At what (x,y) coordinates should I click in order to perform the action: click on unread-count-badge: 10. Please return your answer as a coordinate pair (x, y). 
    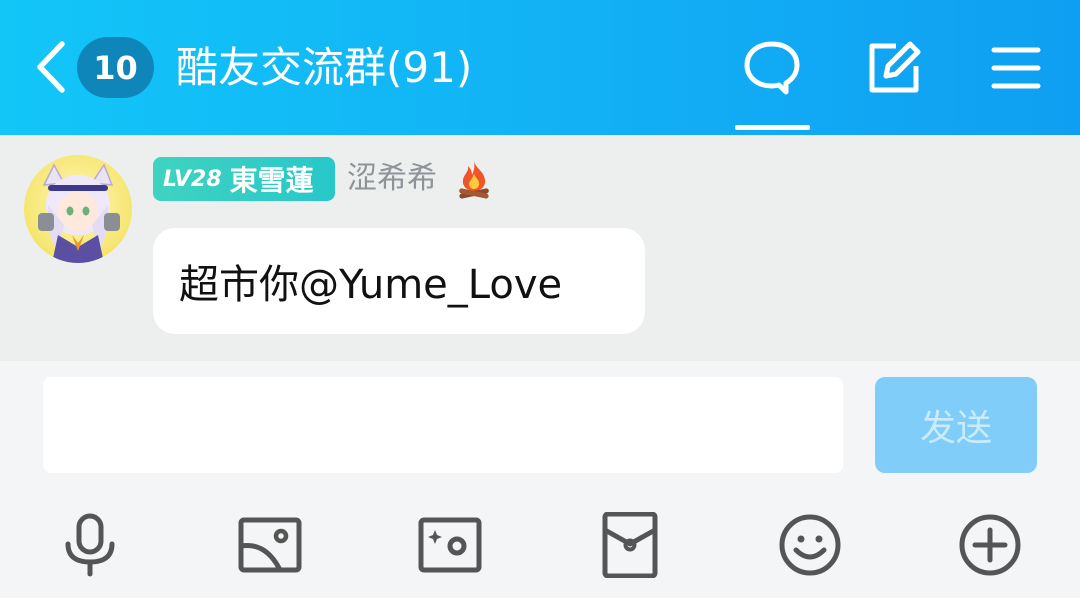
    Looking at the image, I should click on (115, 67).